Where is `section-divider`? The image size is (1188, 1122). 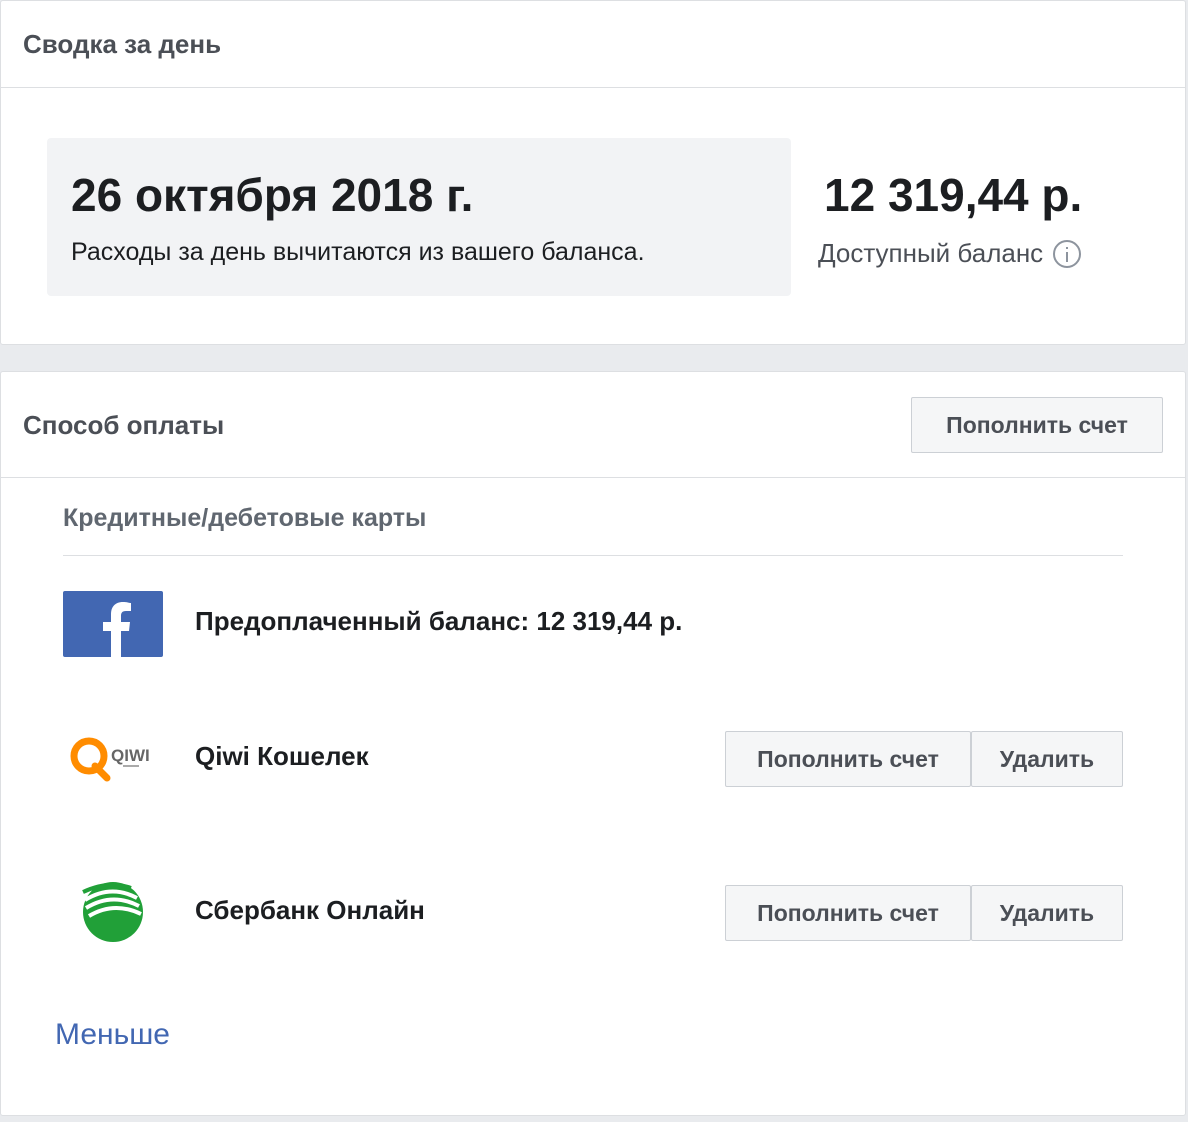
section-divider is located at coordinates (593, 555).